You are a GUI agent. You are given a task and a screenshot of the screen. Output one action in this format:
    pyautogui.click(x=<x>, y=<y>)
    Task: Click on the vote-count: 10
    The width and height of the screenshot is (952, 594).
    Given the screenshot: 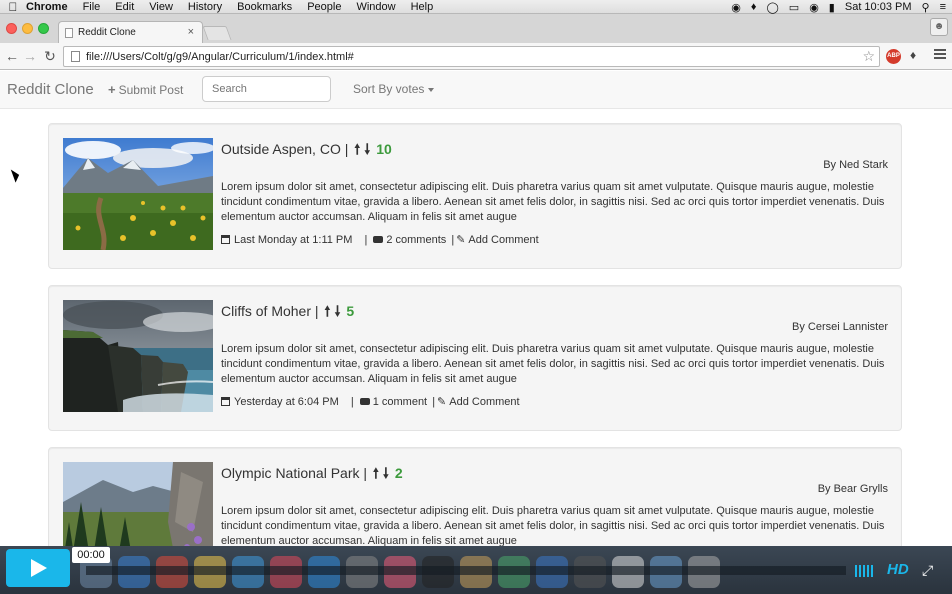 What is the action you would take?
    pyautogui.click(x=384, y=149)
    